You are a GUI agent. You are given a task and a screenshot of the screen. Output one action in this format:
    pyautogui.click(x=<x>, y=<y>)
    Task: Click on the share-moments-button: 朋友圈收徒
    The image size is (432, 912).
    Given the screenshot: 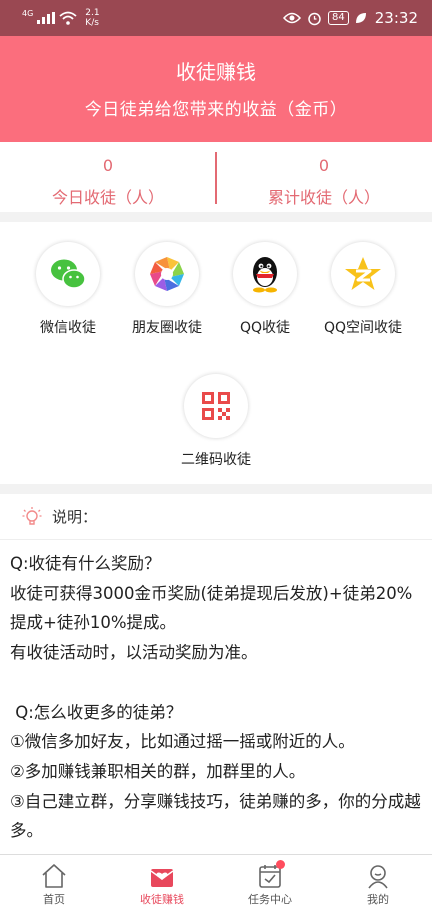 What is the action you would take?
    pyautogui.click(x=167, y=289)
    